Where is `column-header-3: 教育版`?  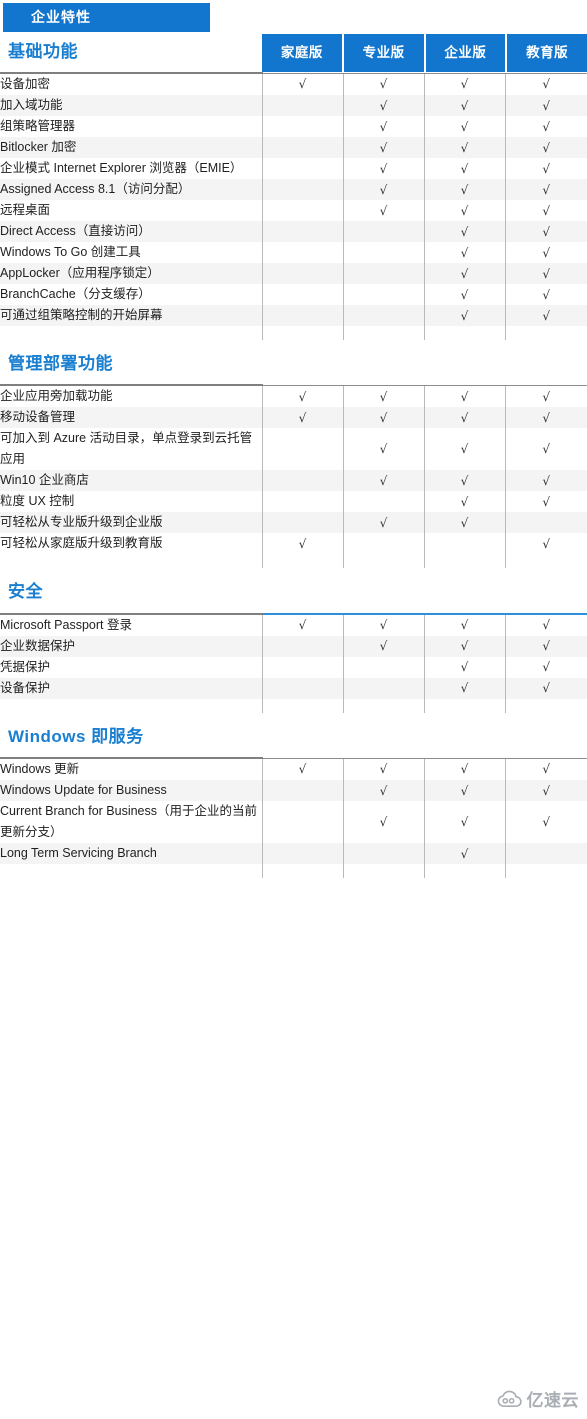
column-header-3: 教育版 is located at coordinates (547, 53).